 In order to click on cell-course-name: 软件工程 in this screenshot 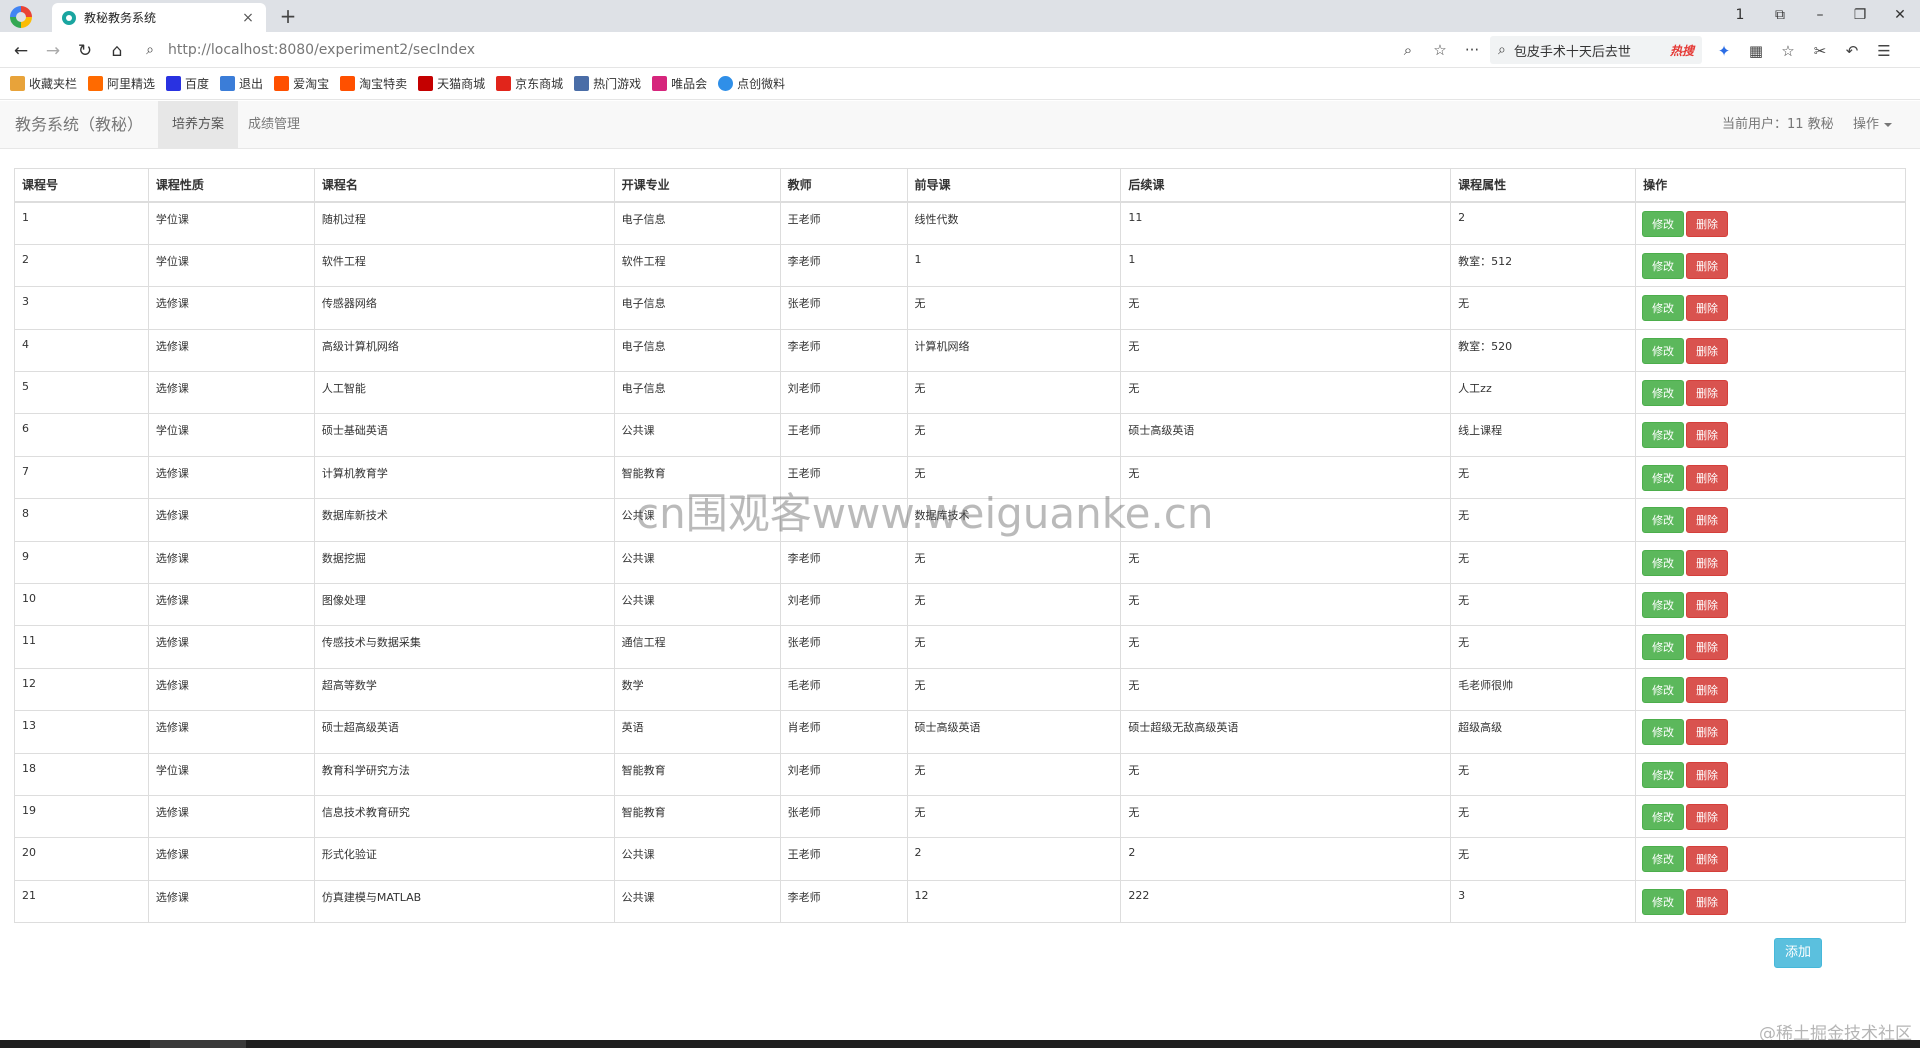, I will do `click(464, 265)`.